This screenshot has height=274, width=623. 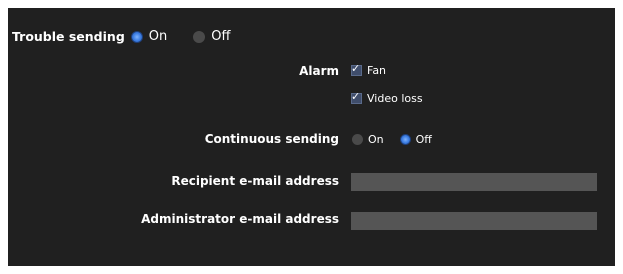 I want to click on continuous-sending-label: Continuous sending, so click(x=271, y=139).